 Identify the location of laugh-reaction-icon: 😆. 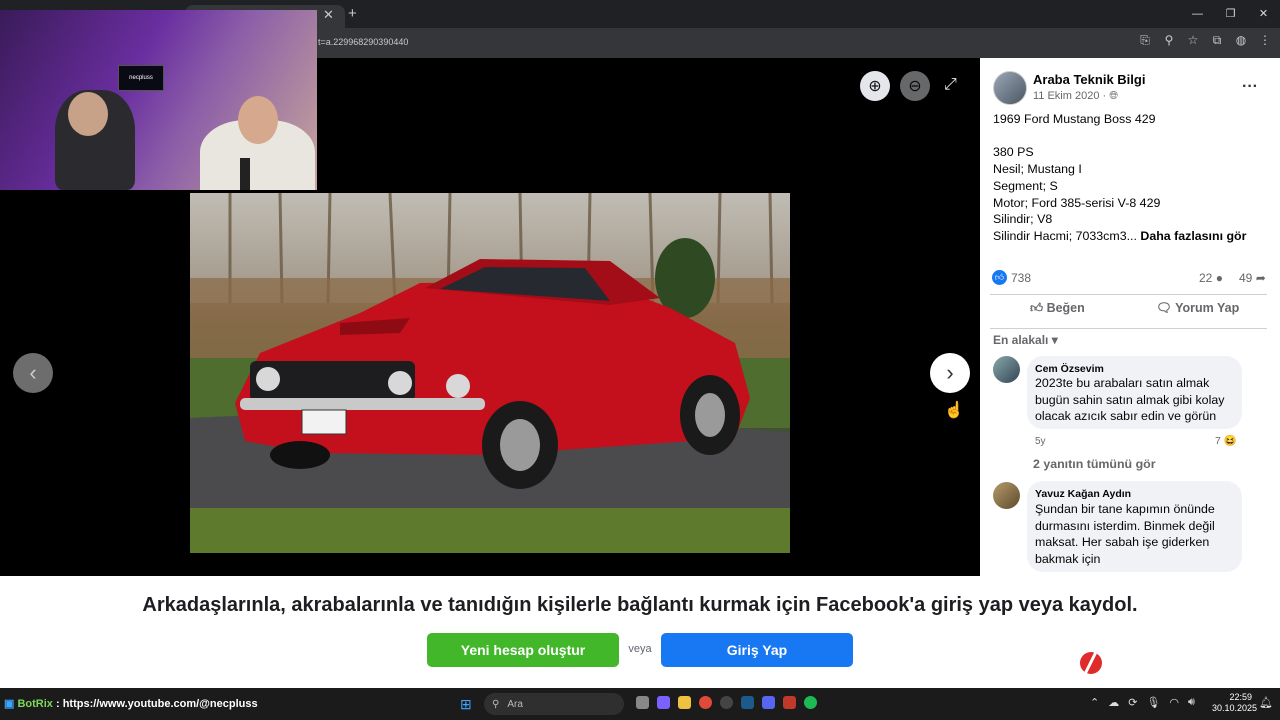
(1230, 441).